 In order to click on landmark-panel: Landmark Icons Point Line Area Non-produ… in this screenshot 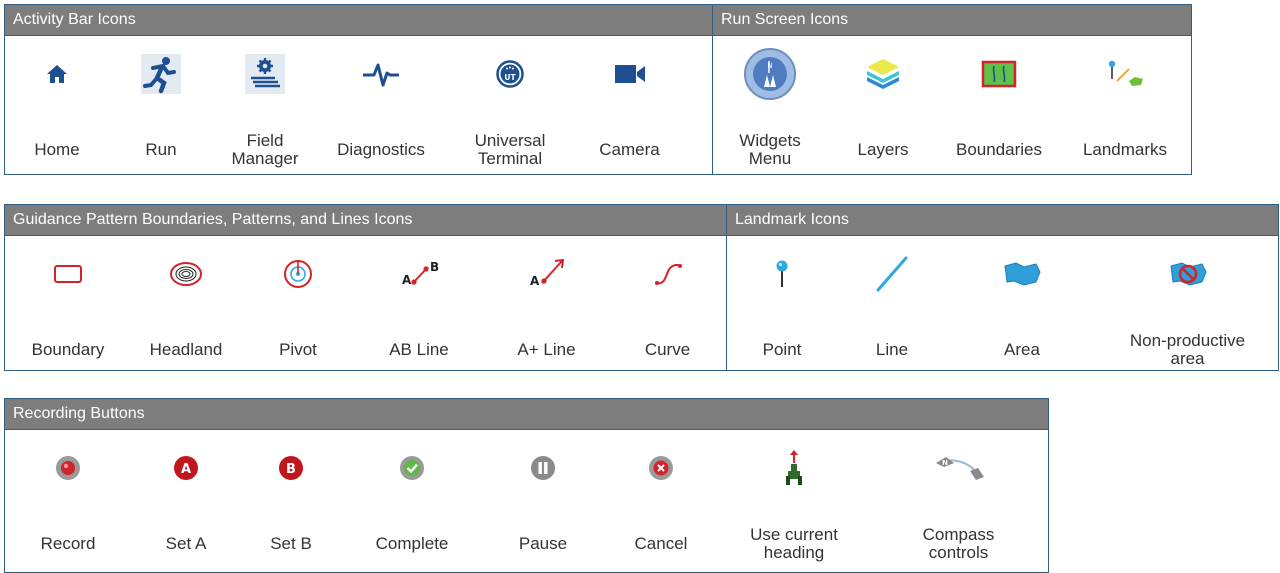, I will do `click(1002, 287)`.